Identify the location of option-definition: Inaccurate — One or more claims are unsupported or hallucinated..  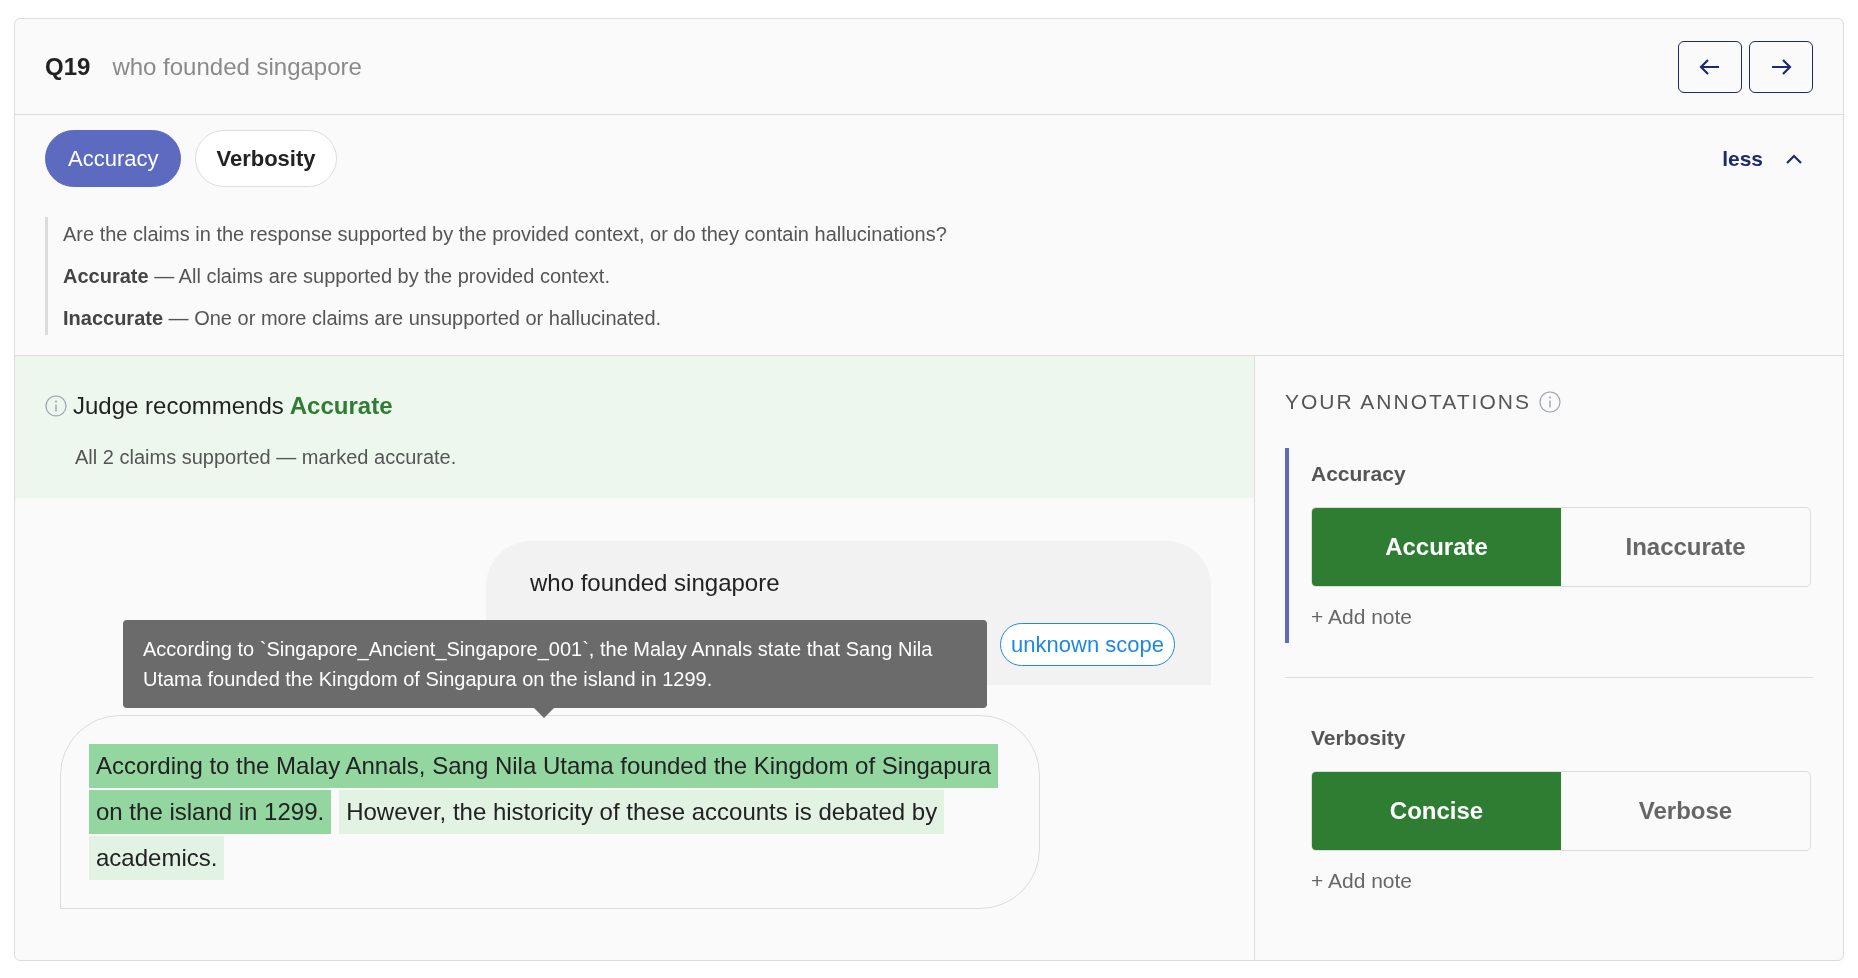
(363, 318).